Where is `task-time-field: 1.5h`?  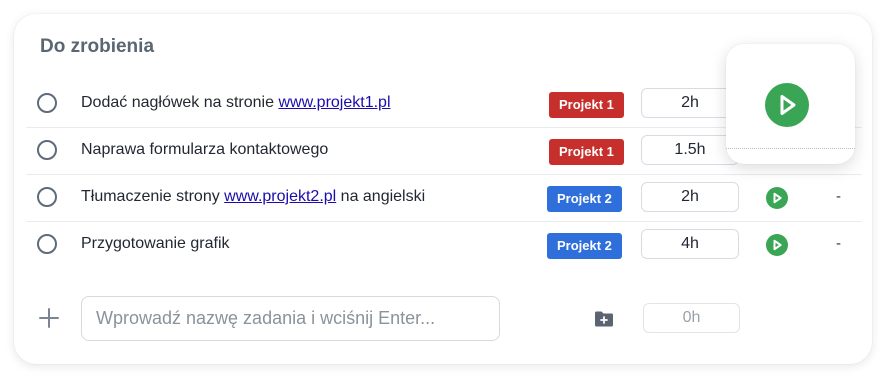 task-time-field: 1.5h is located at coordinates (690, 150).